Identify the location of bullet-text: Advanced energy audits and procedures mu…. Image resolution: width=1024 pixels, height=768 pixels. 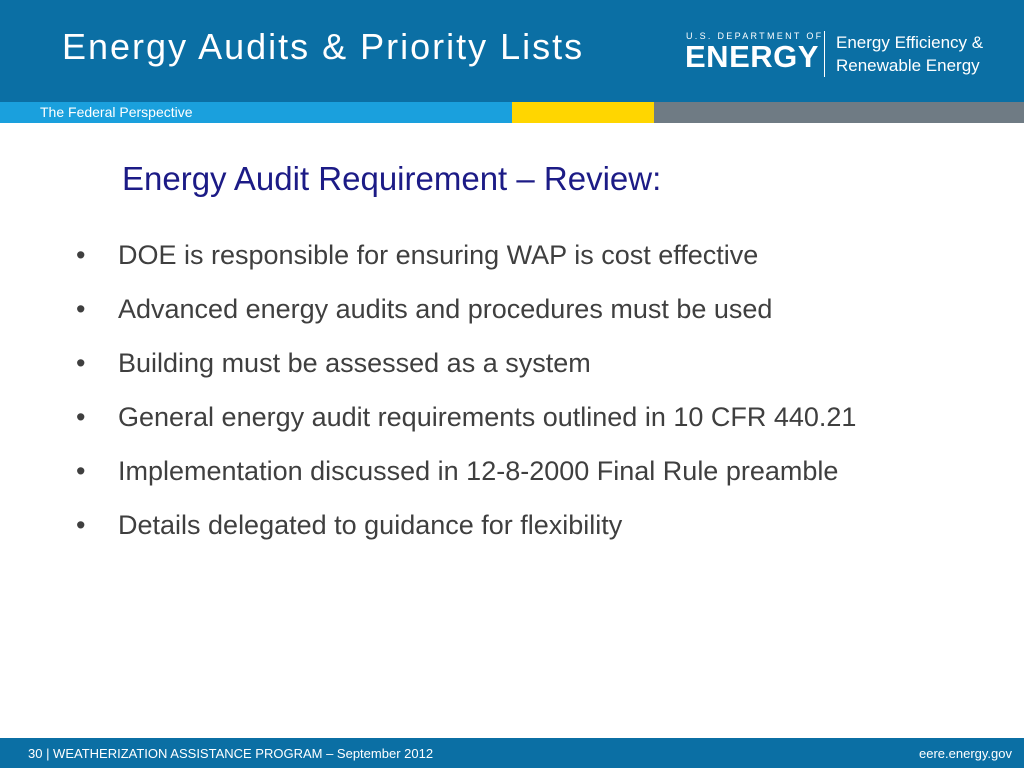
(445, 309).